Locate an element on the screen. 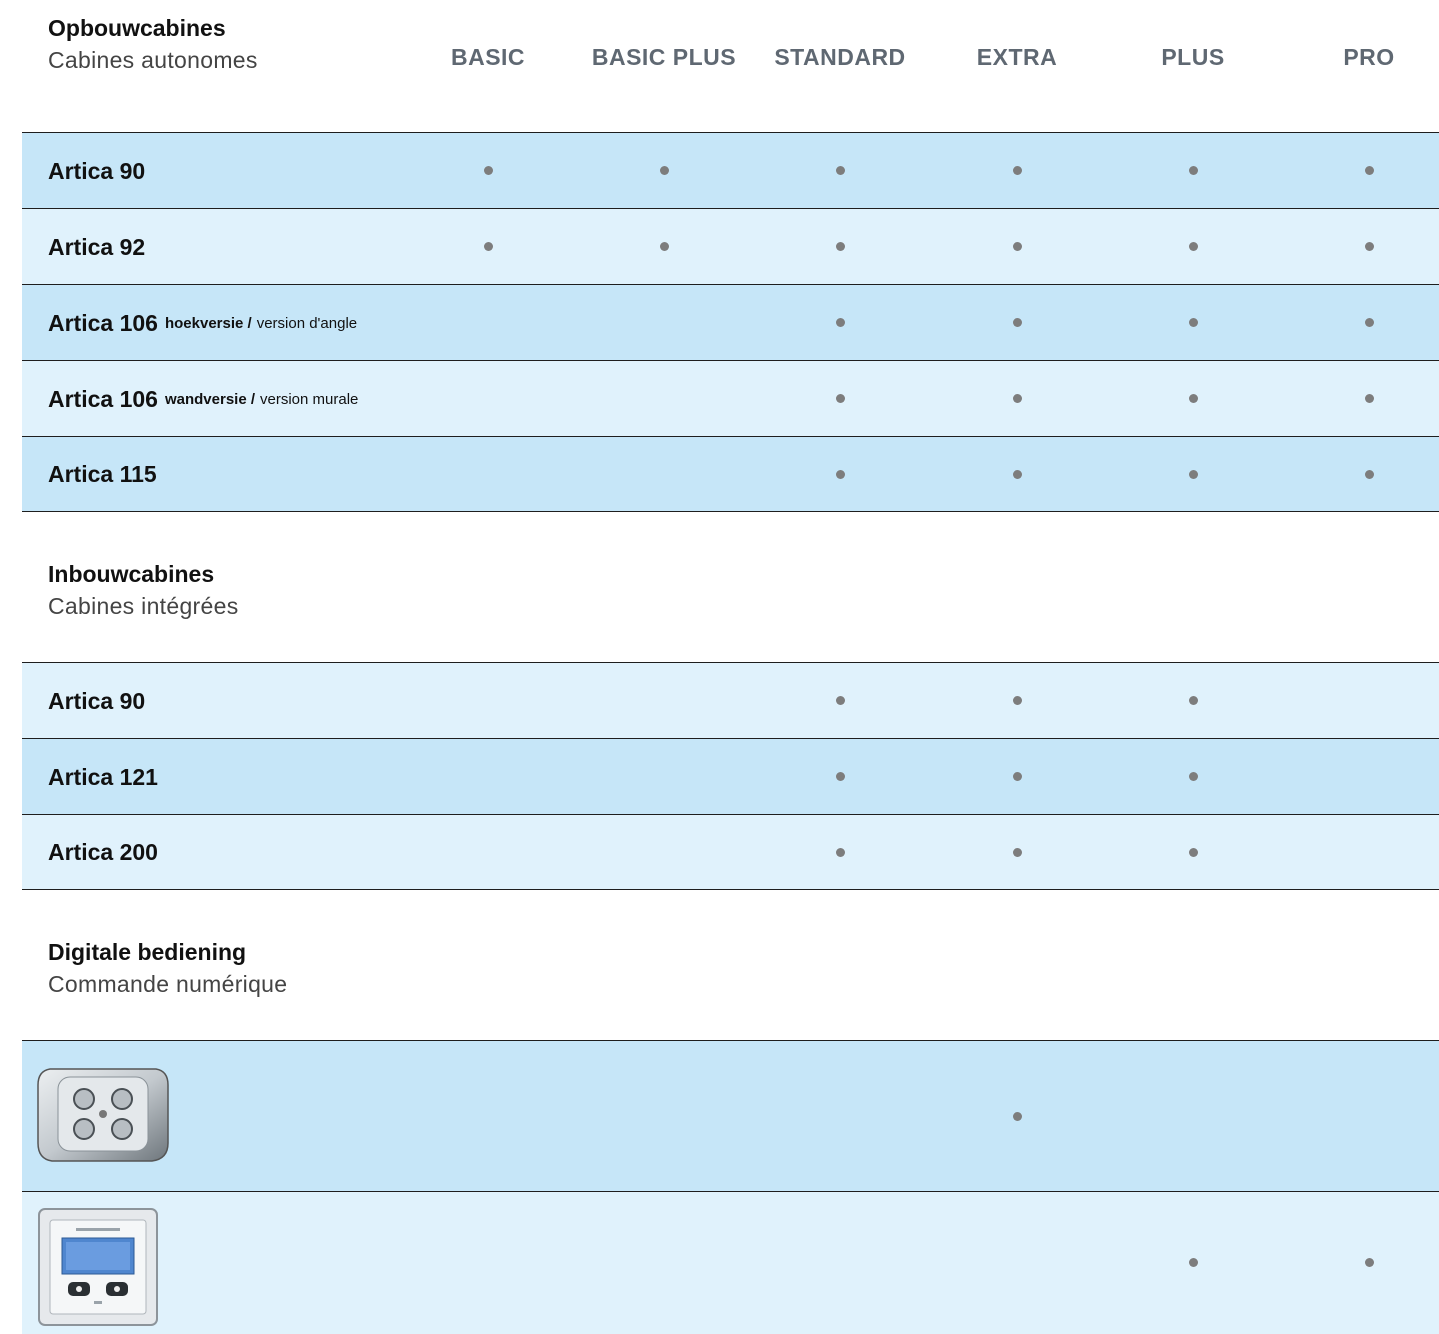 The height and width of the screenshot is (1334, 1439). product-name: Artica 121 is located at coordinates (103, 776).